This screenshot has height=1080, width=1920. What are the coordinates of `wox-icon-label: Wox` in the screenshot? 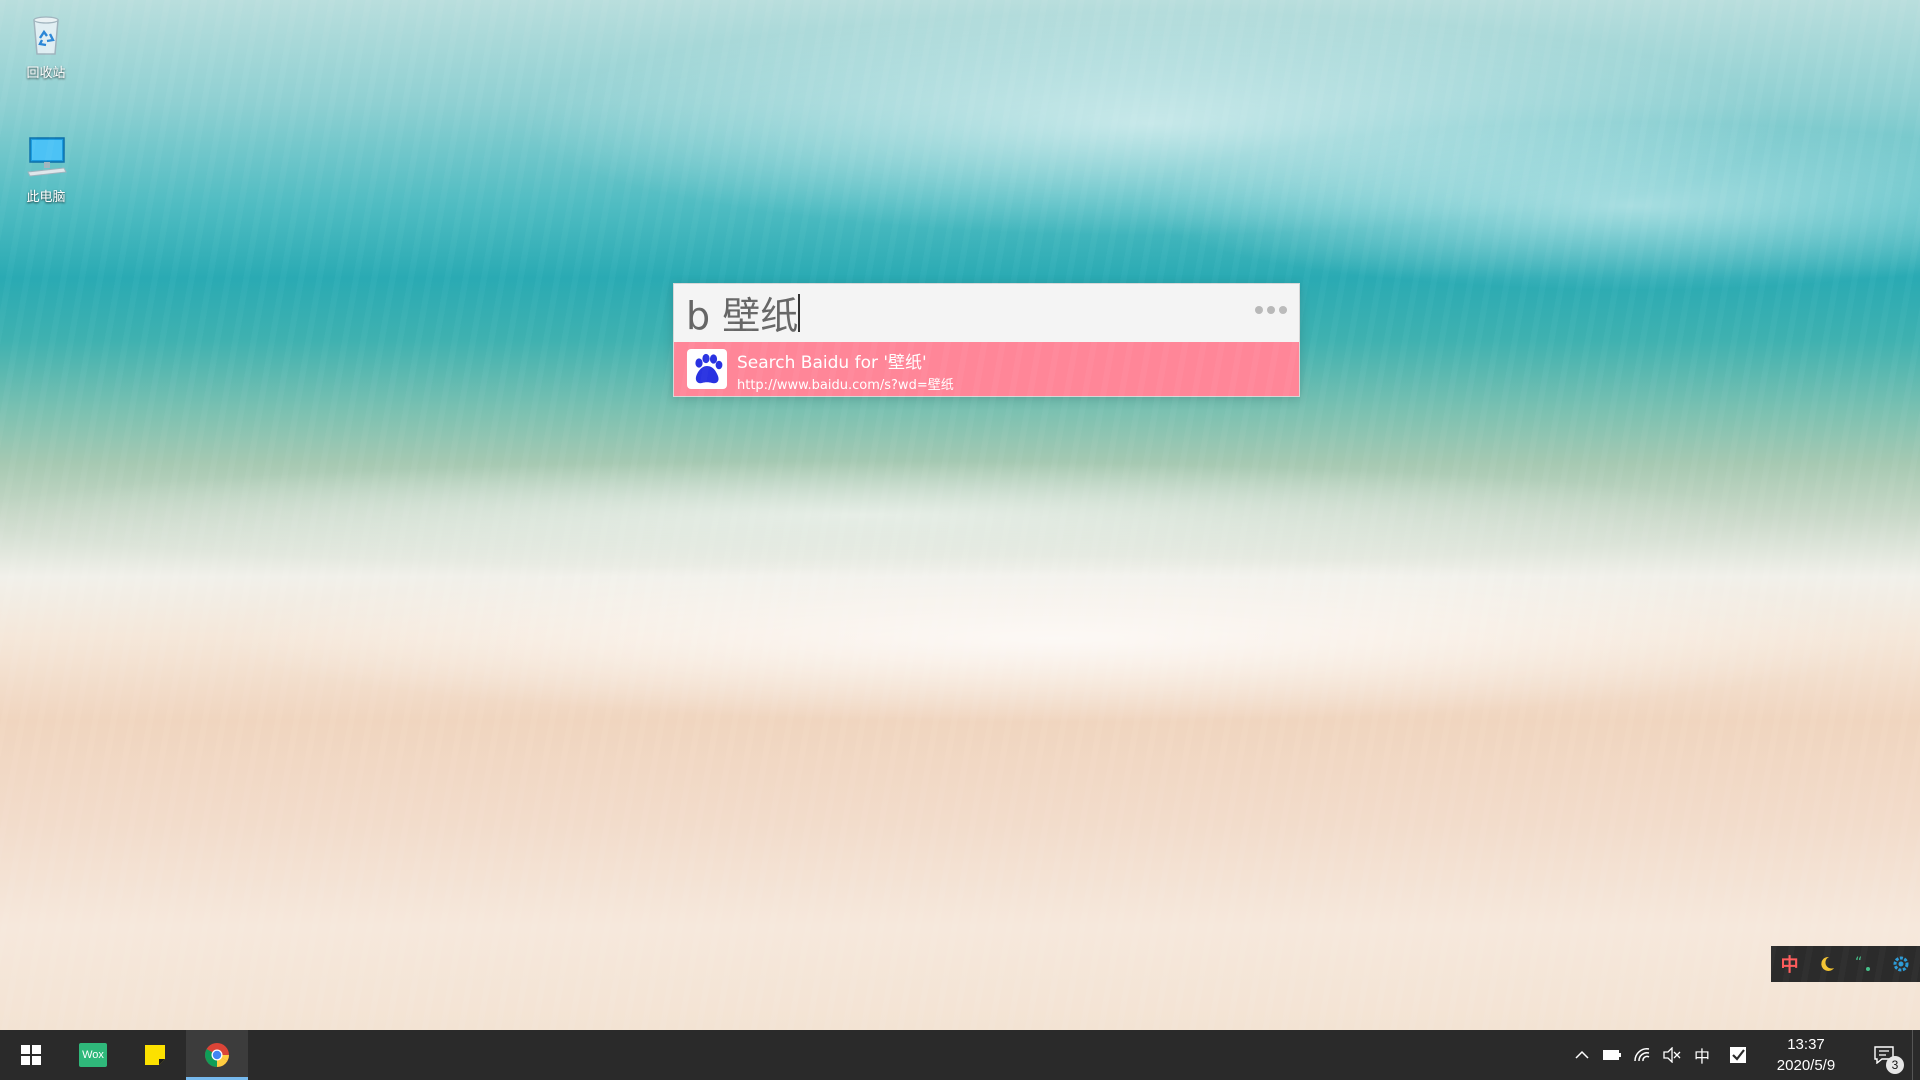 It's located at (93, 1055).